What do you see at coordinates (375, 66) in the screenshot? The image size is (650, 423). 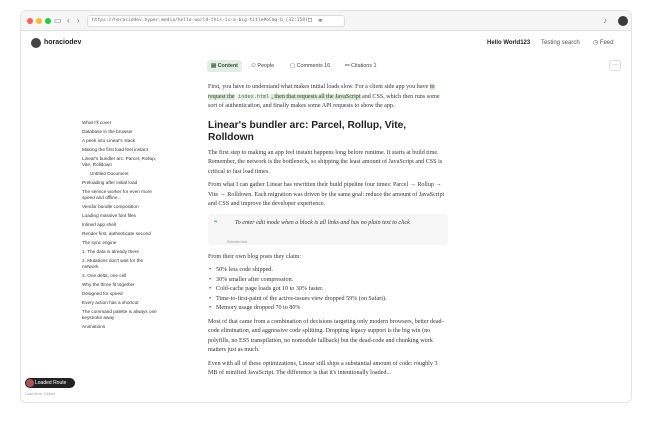 I see `citations-count: 1` at bounding box center [375, 66].